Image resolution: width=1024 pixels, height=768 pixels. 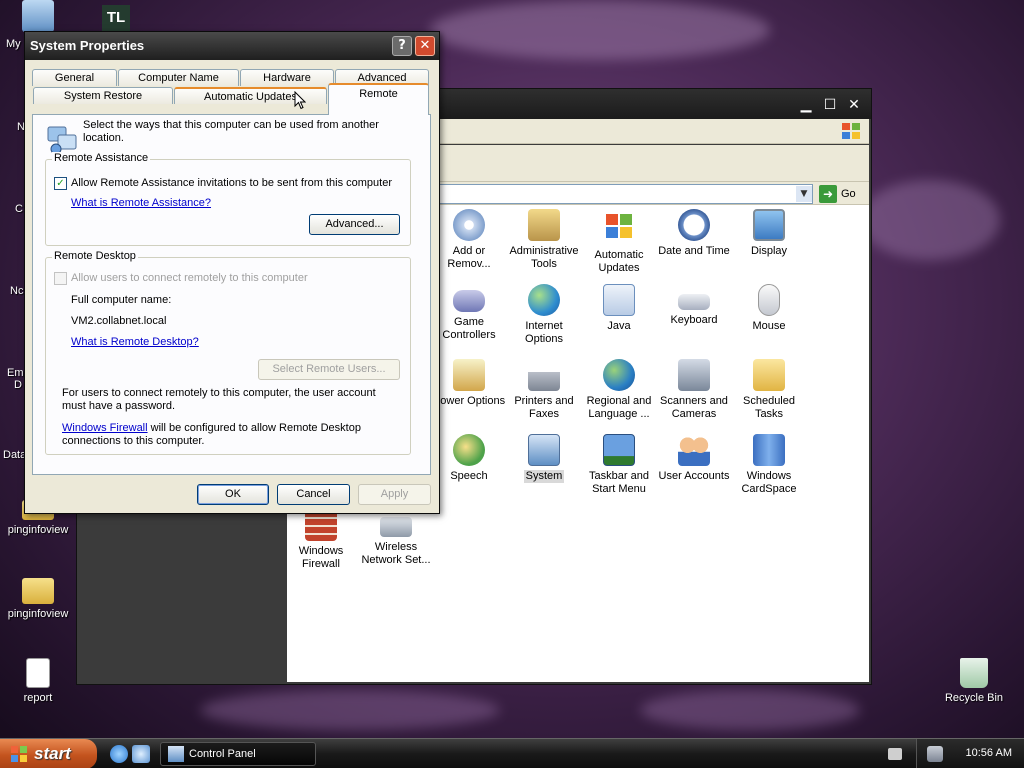 What do you see at coordinates (600, 30) in the screenshot?
I see `wallpaper-streak` at bounding box center [600, 30].